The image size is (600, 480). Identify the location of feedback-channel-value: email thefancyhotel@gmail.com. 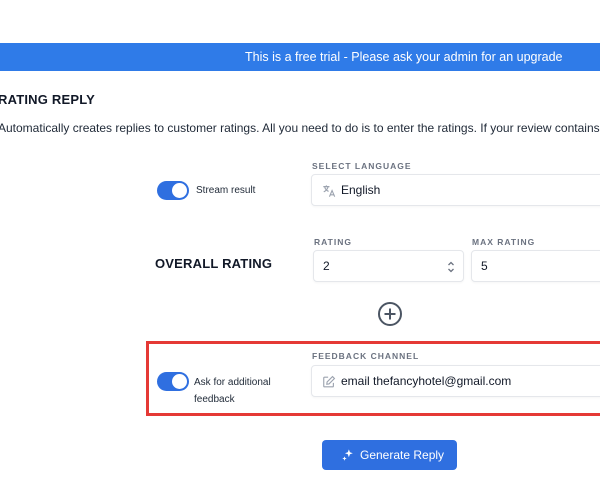
(426, 381).